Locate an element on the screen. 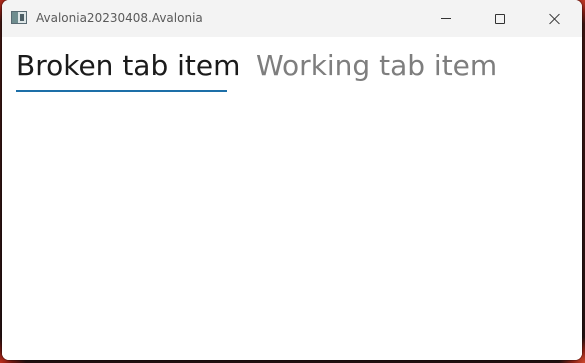 Image resolution: width=585 pixels, height=363 pixels. window-title: Avalonia20230408.Avalonia is located at coordinates (119, 18).